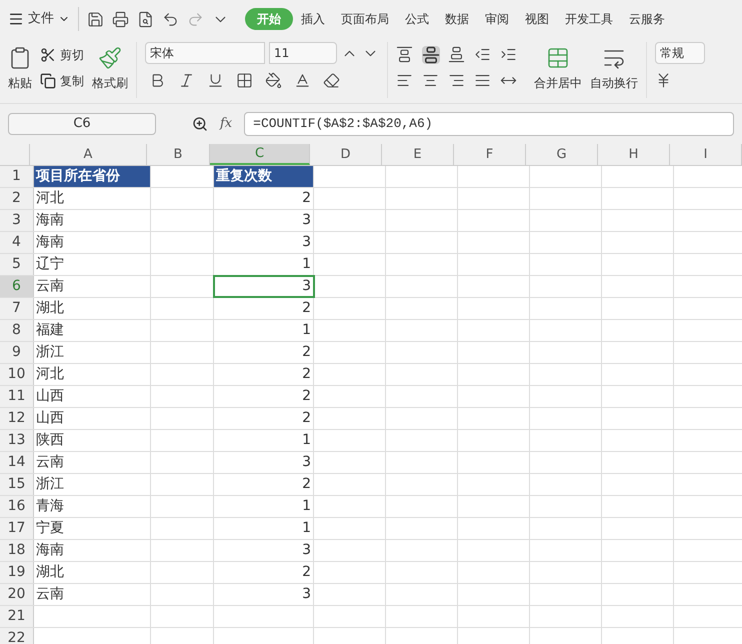 The width and height of the screenshot is (742, 644). Describe the element at coordinates (17, 242) in the screenshot. I see `row-header: 4` at that location.